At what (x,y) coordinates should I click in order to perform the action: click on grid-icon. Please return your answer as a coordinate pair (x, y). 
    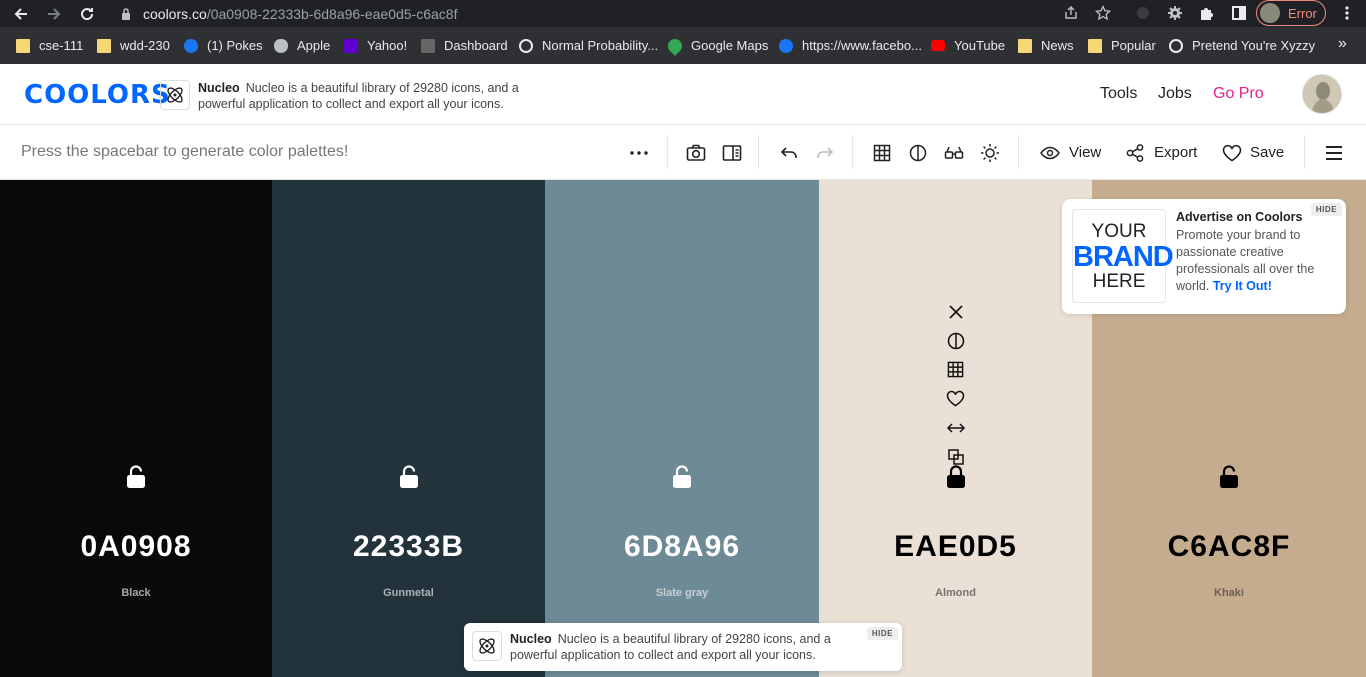
    Looking at the image, I should click on (882, 153).